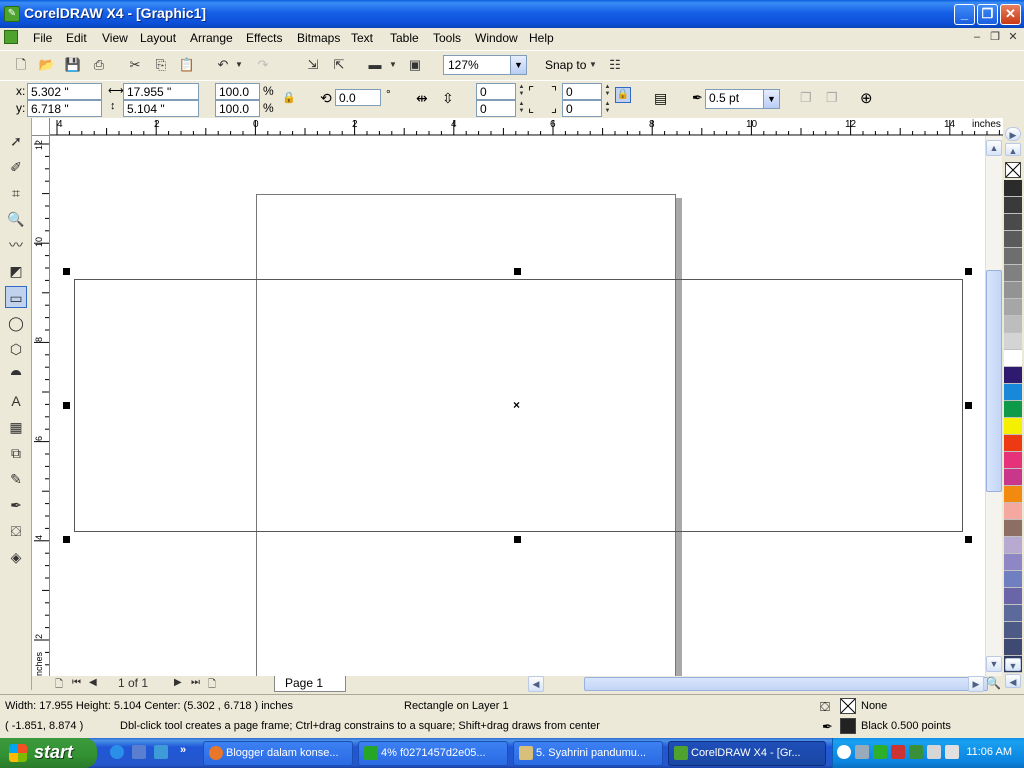 The image size is (1024, 768). Describe the element at coordinates (41, 127) in the screenshot. I see `ruler-origin` at that location.